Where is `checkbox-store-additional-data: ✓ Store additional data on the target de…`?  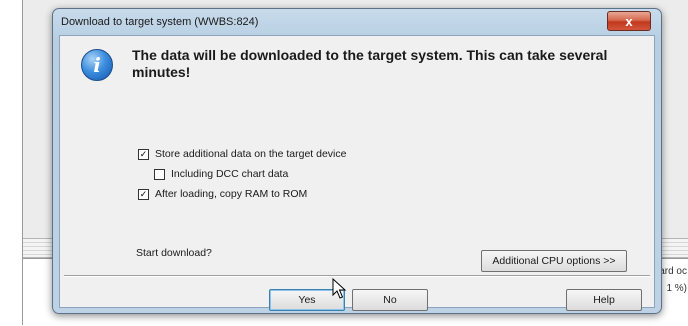
checkbox-store-additional-data: ✓ Store additional data on the target de… is located at coordinates (242, 154).